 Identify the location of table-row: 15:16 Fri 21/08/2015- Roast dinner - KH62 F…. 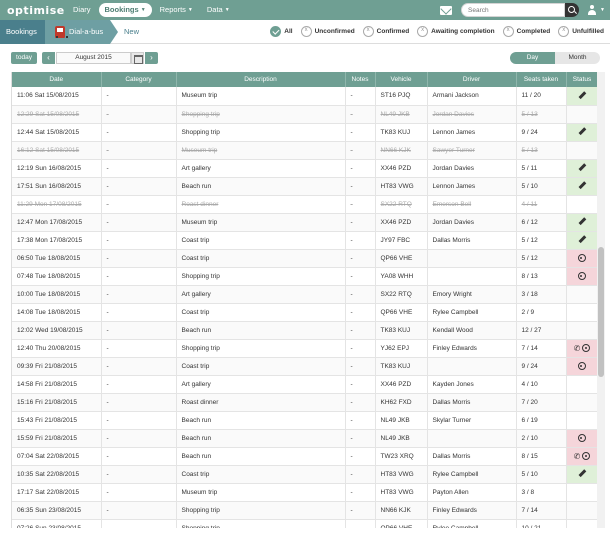
(304, 402).